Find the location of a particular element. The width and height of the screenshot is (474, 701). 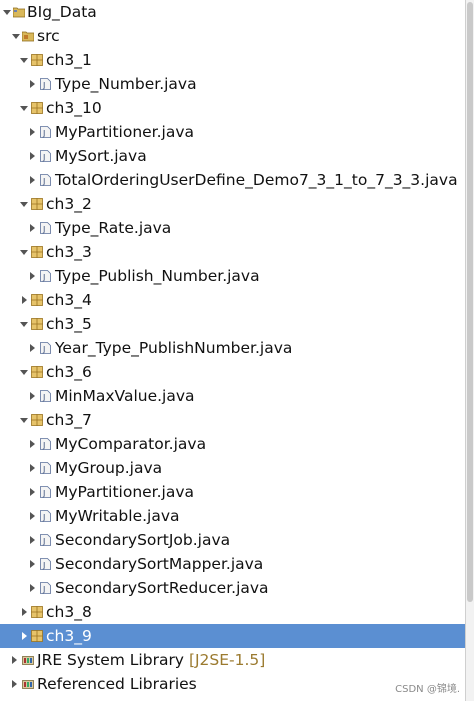

tree-item-label: Referenced Libraries is located at coordinates (117, 684).